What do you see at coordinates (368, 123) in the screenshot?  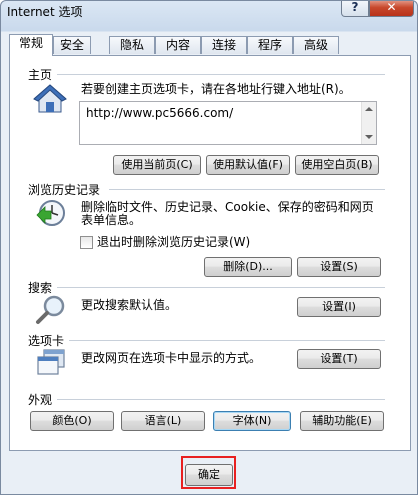 I see `url-scrollbar` at bounding box center [368, 123].